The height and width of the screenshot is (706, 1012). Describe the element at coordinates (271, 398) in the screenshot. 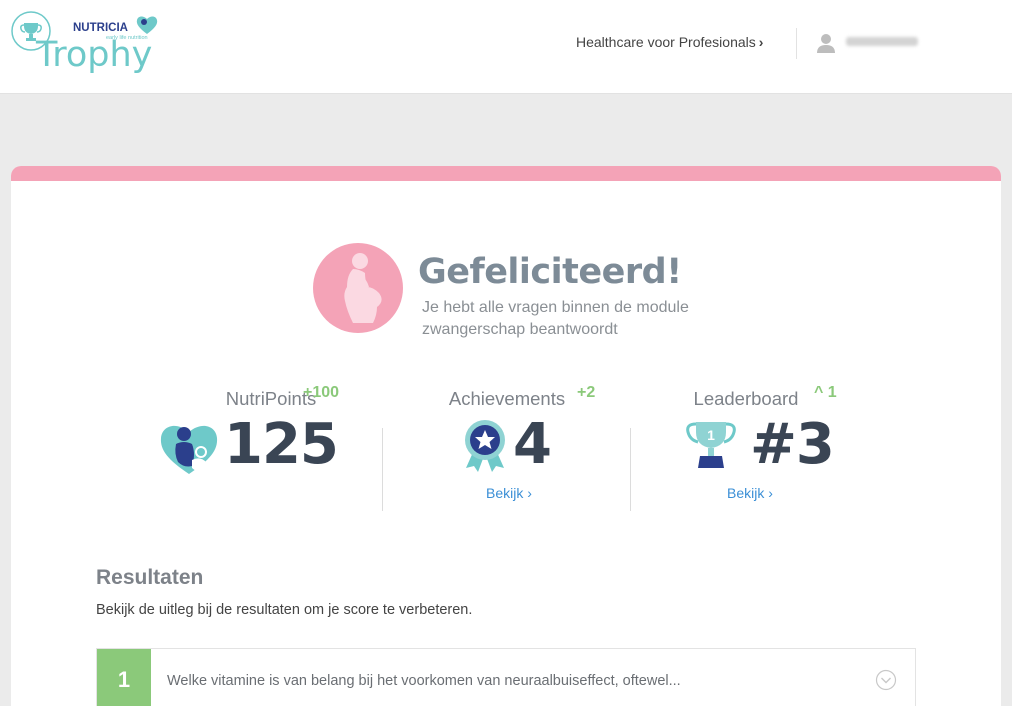

I see `stat-label: NutriPoints` at that location.